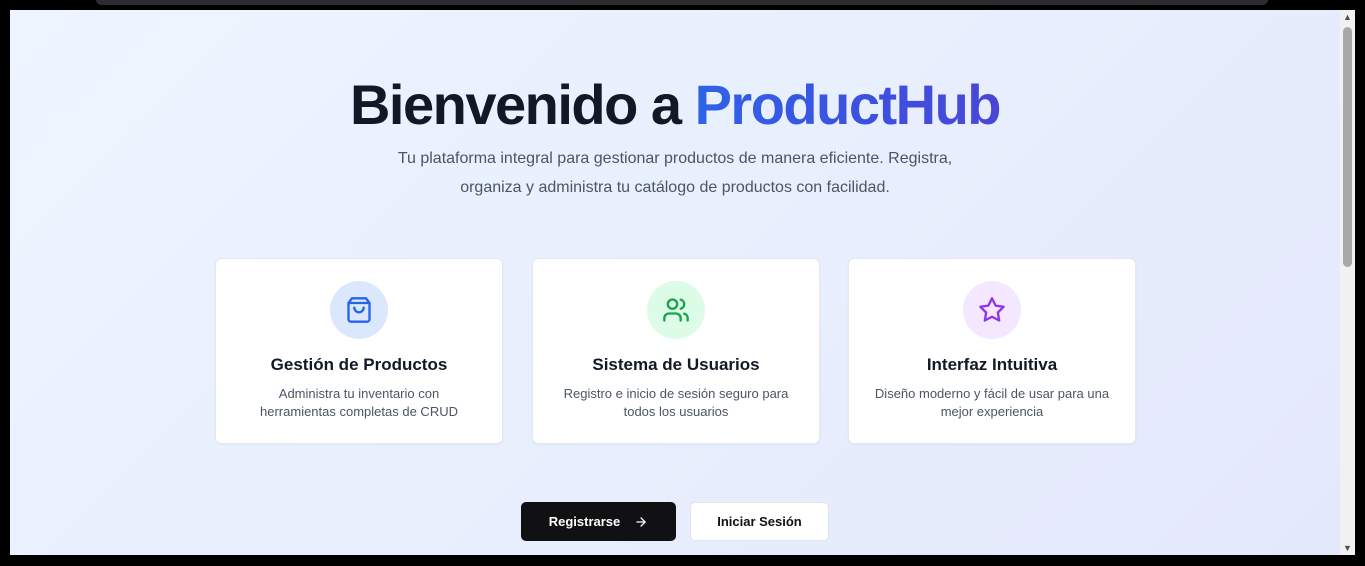  I want to click on browser-toolbar-edge, so click(682, 2).